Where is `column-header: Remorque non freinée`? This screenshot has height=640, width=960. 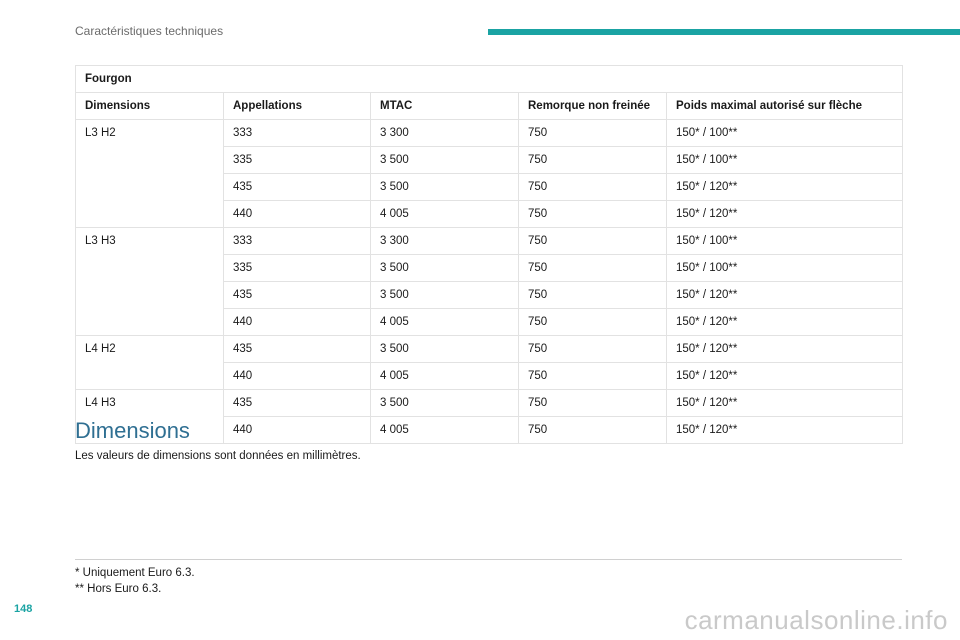 column-header: Remorque non freinée is located at coordinates (592, 106).